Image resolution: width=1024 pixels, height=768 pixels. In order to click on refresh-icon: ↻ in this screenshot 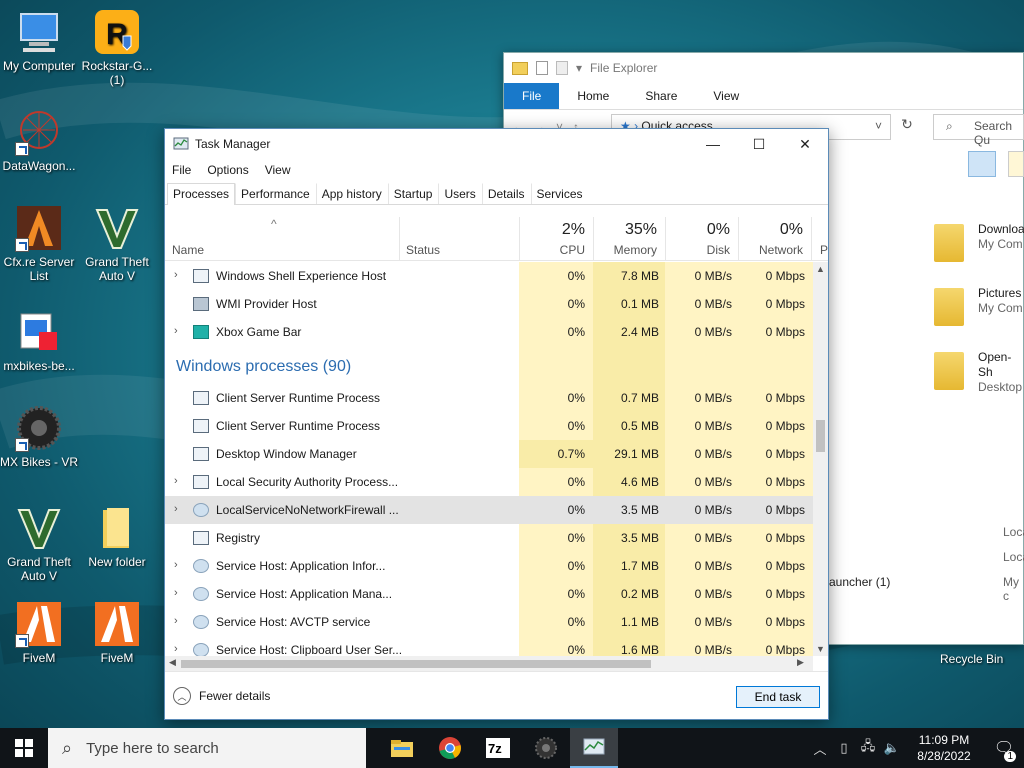, I will do `click(907, 127)`.